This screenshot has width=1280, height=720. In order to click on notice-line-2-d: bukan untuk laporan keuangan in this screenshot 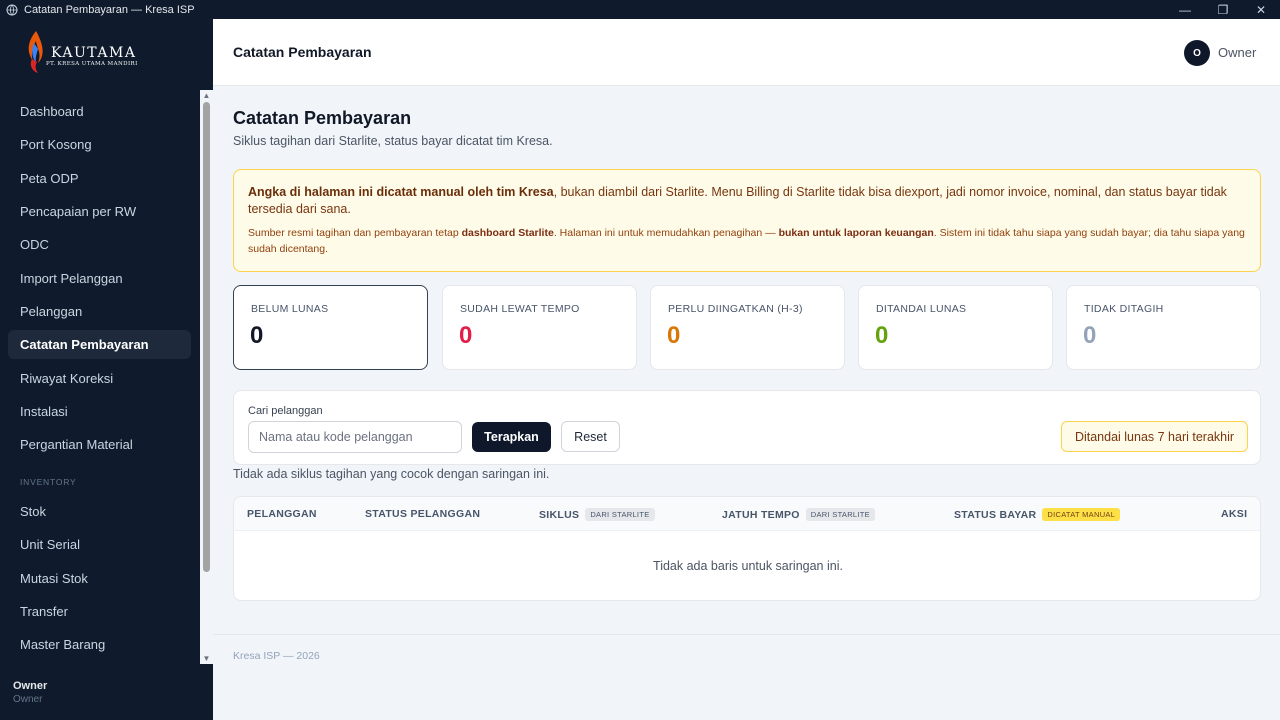, I will do `click(856, 233)`.